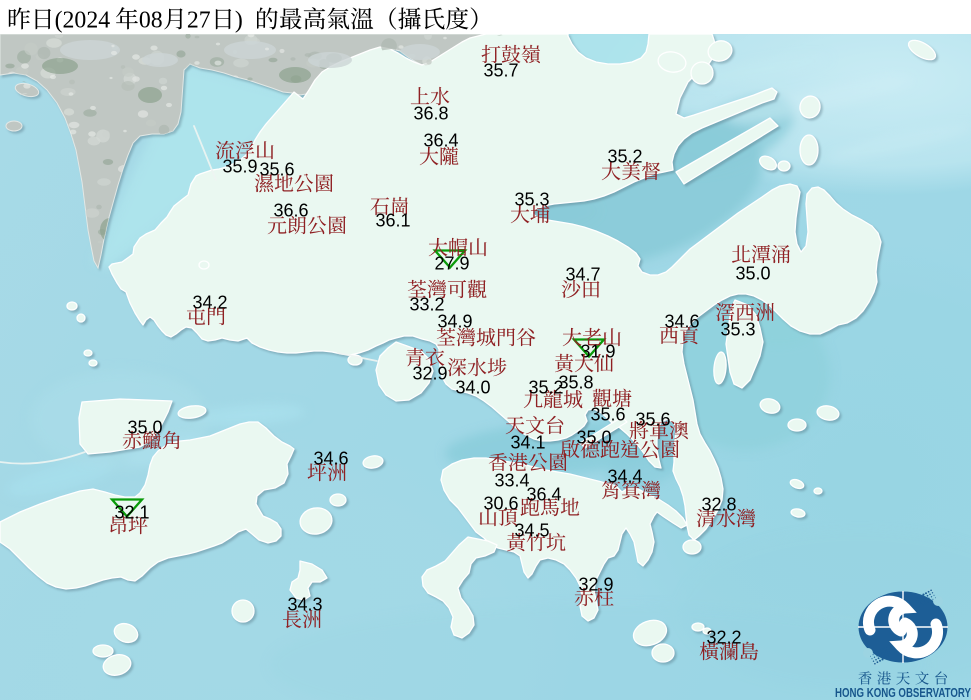  What do you see at coordinates (392, 220) in the screenshot?
I see `svg-text: 36.1` at bounding box center [392, 220].